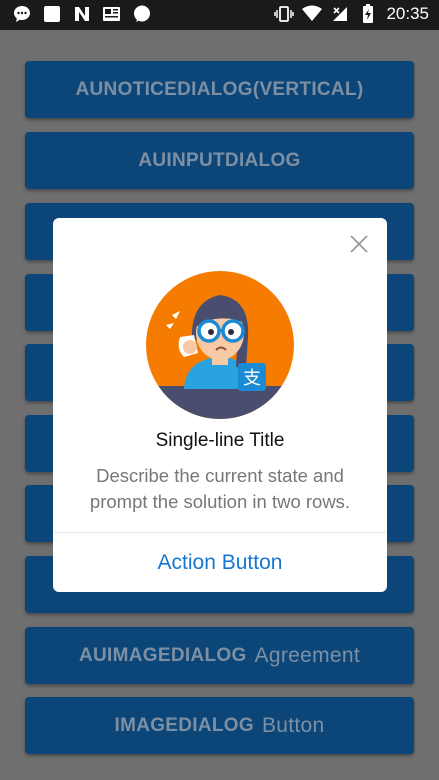 This screenshot has width=439, height=780. Describe the element at coordinates (351, 14) in the screenshot. I see `system-icons: 20:35` at that location.